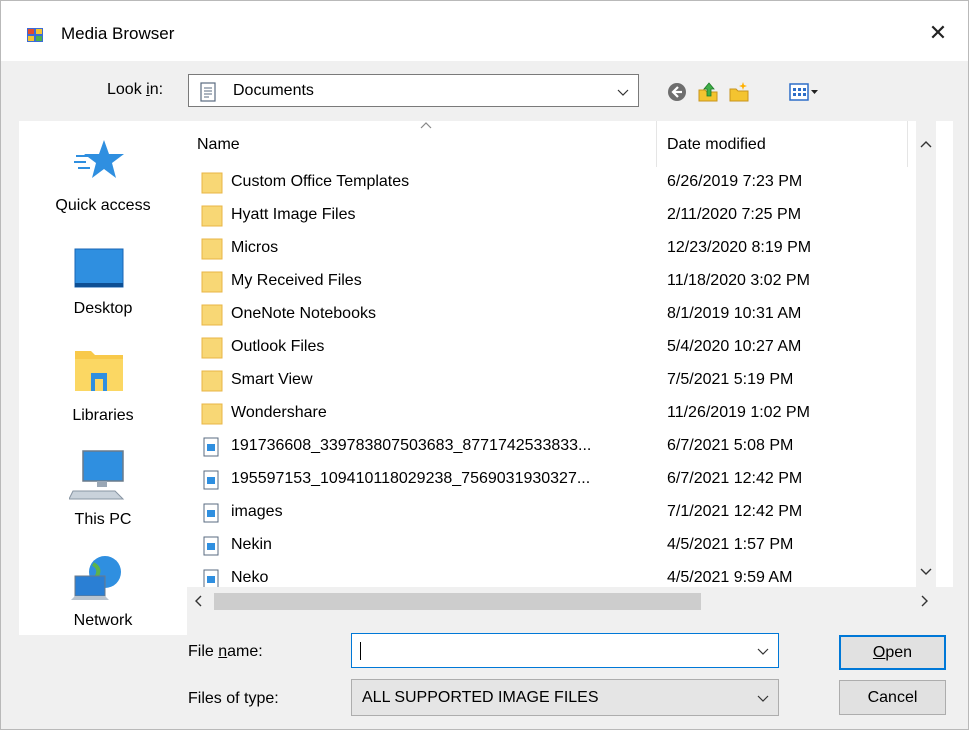 This screenshot has height=730, width=969. Describe the element at coordinates (560, 348) in the screenshot. I see `folder-row: Outlook Files5/4/2020 10:27 AMFil` at that location.